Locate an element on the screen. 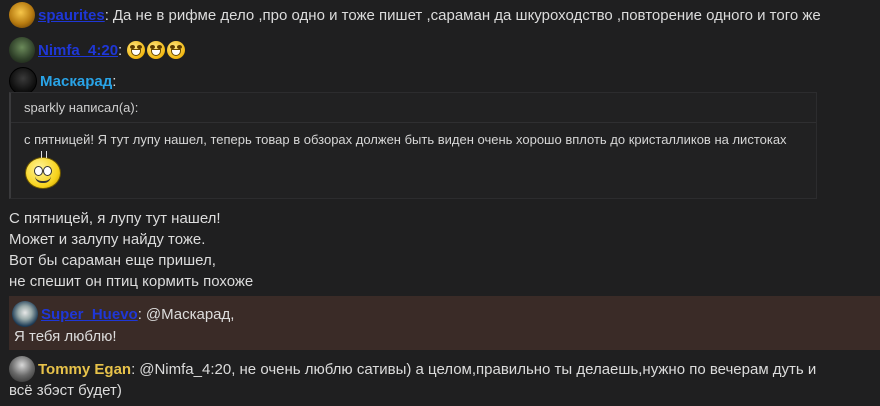 Image resolution: width=880 pixels, height=406 pixels. smiley-icon is located at coordinates (43, 170).